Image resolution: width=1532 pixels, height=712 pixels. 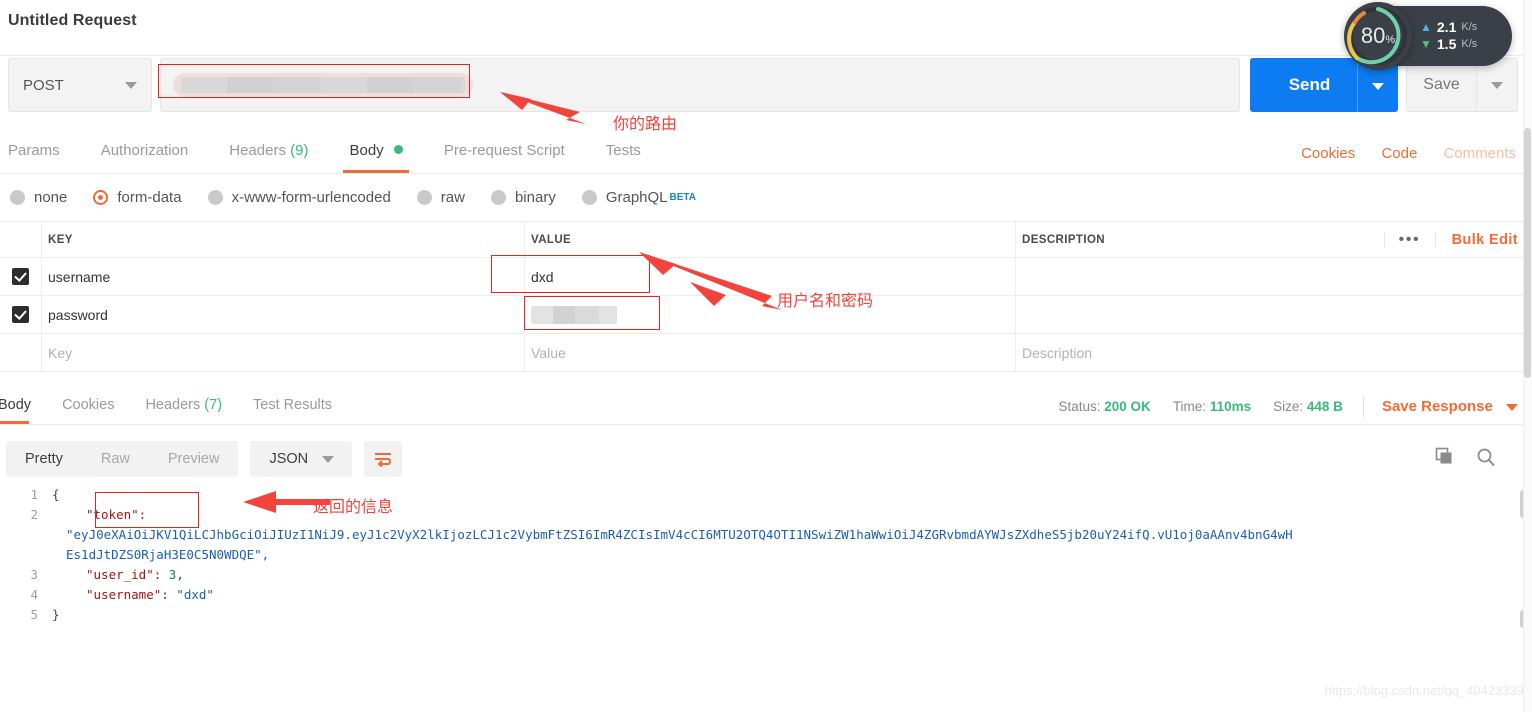 I want to click on time-label: Time:, so click(x=1189, y=406).